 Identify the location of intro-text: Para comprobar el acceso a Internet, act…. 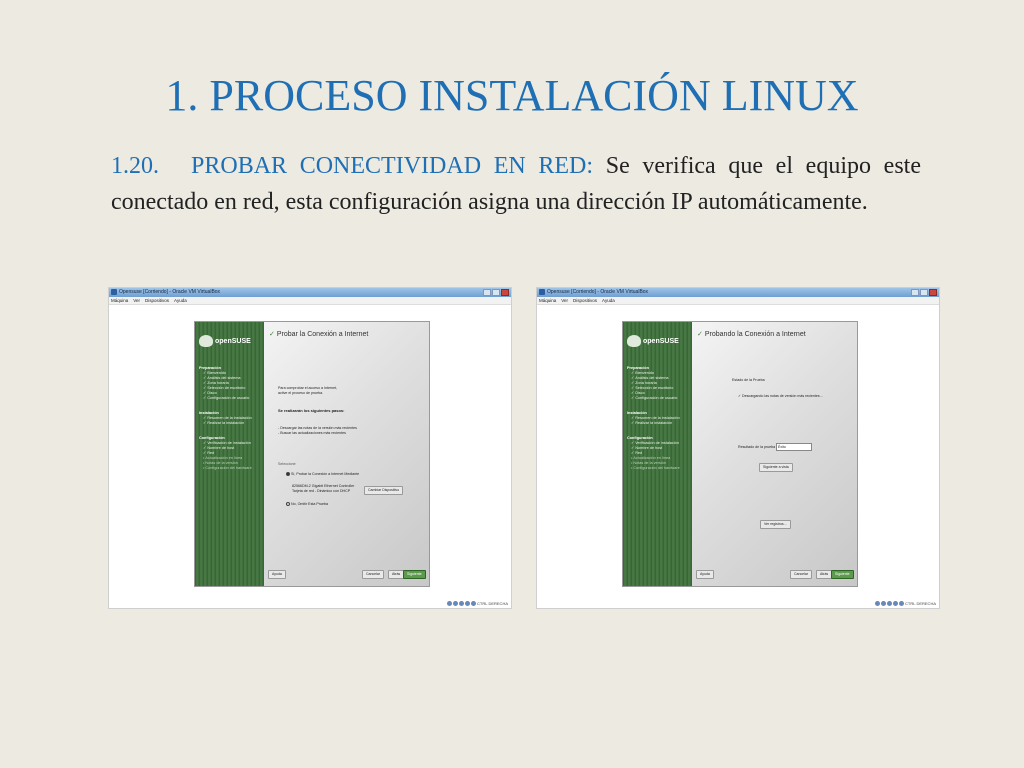
(308, 390).